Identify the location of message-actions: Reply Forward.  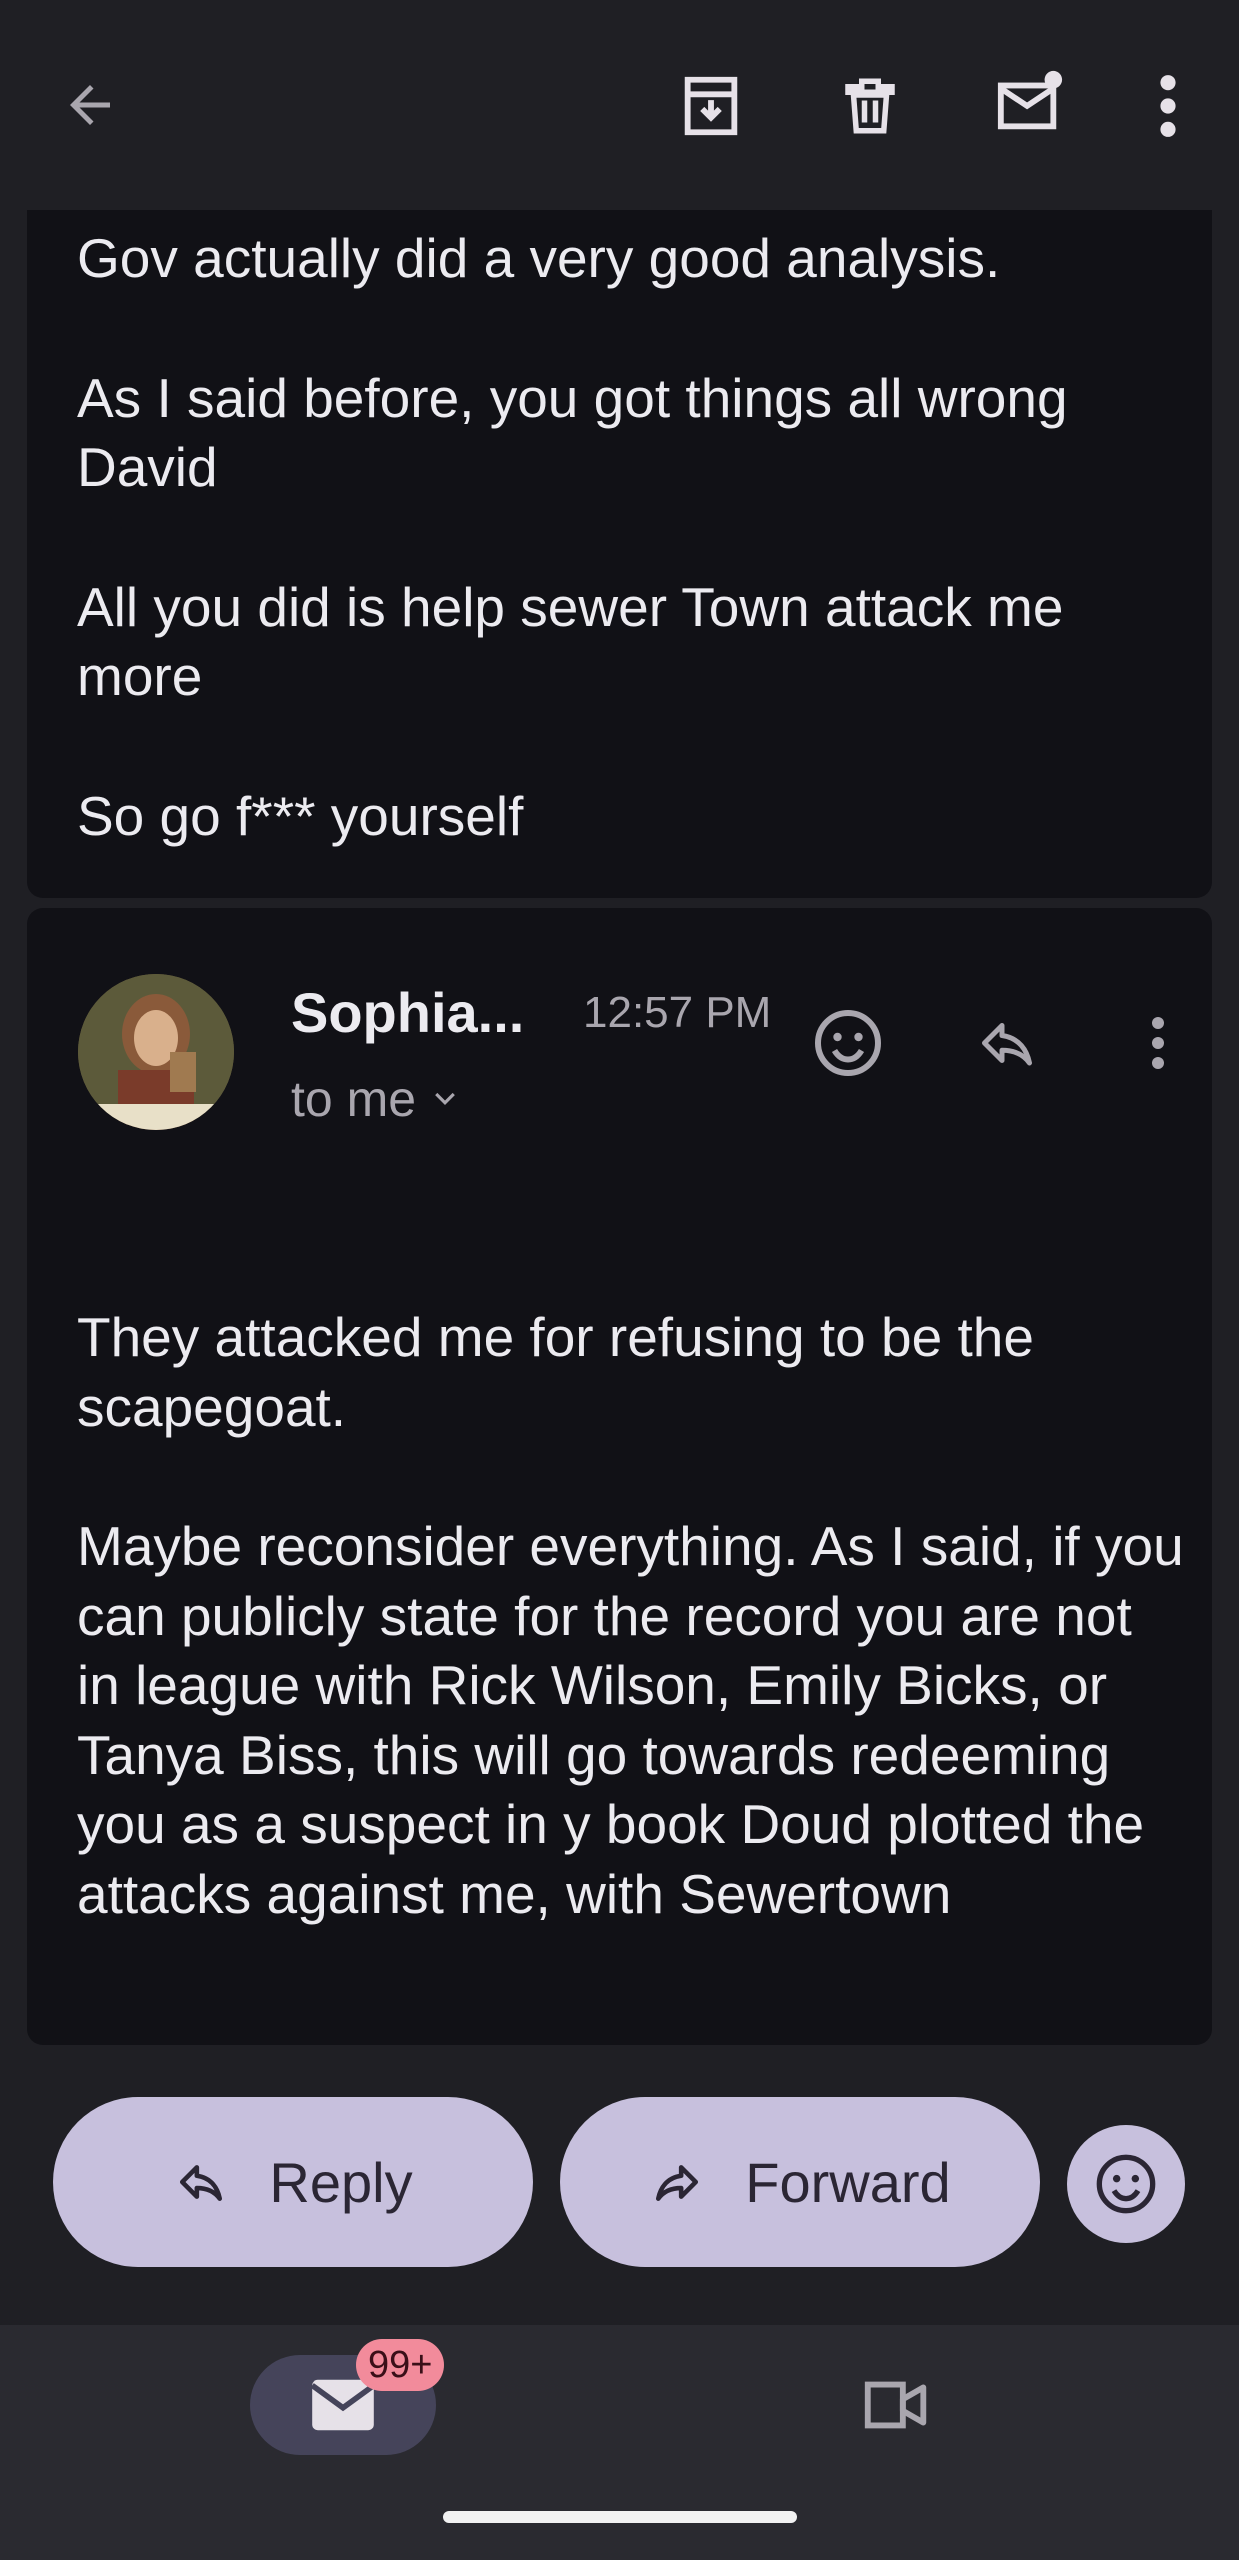
(619, 2185).